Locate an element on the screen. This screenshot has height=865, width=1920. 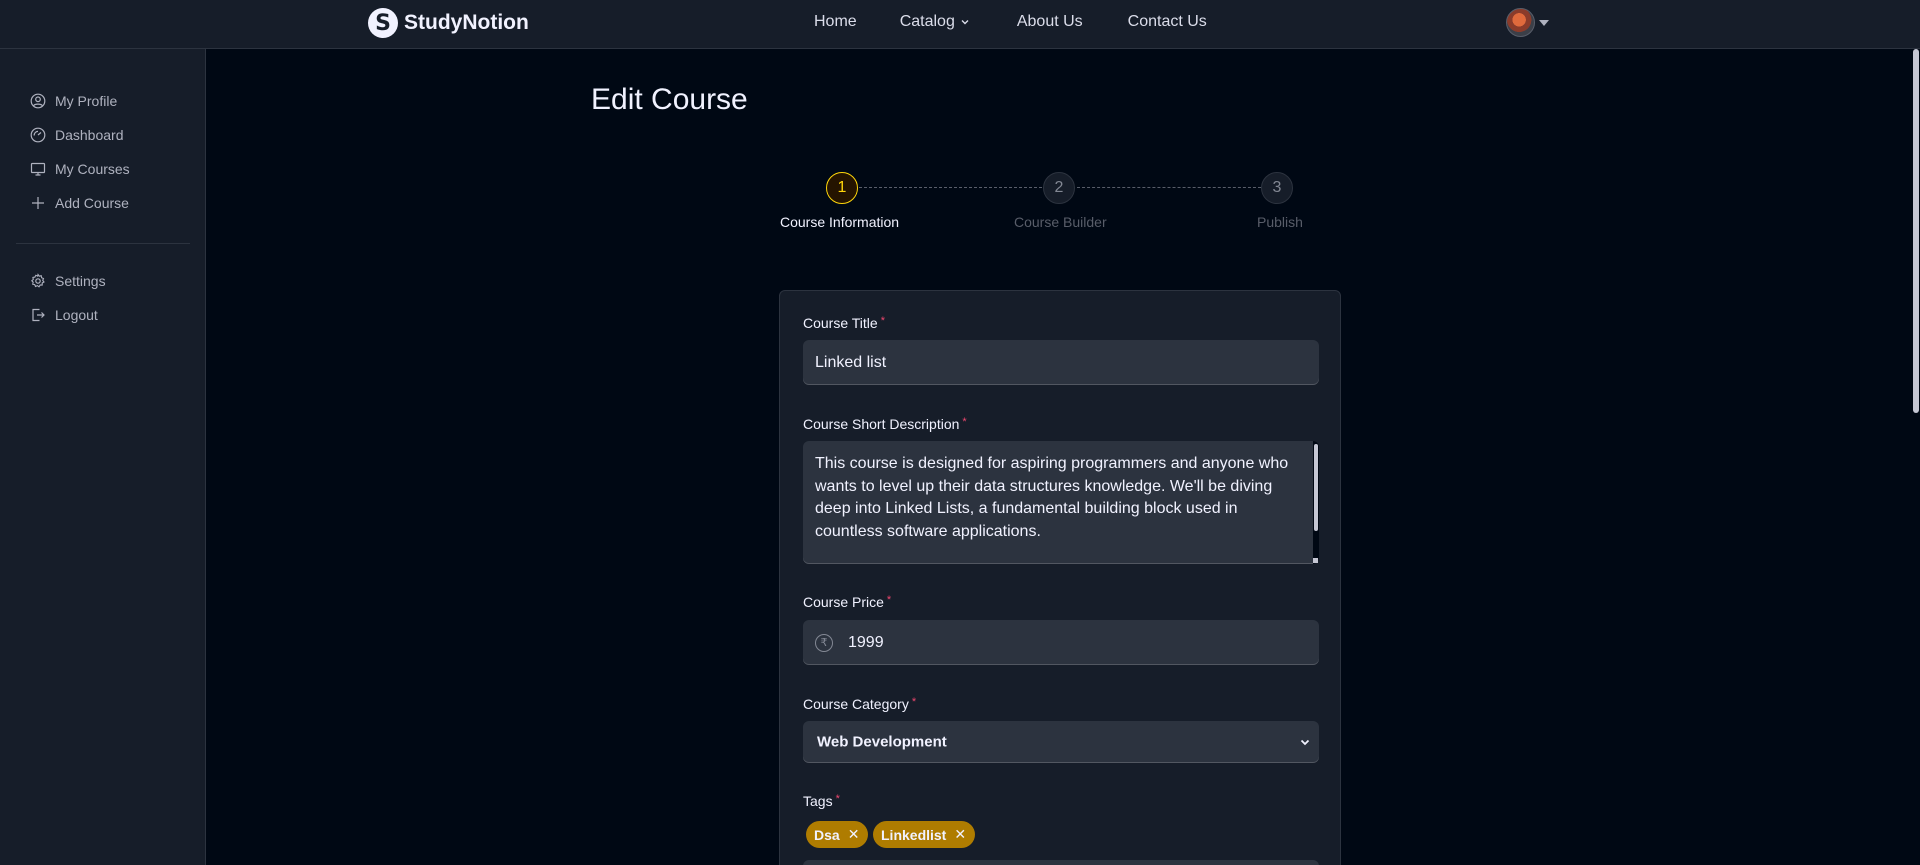
plus-icon is located at coordinates (38, 203).